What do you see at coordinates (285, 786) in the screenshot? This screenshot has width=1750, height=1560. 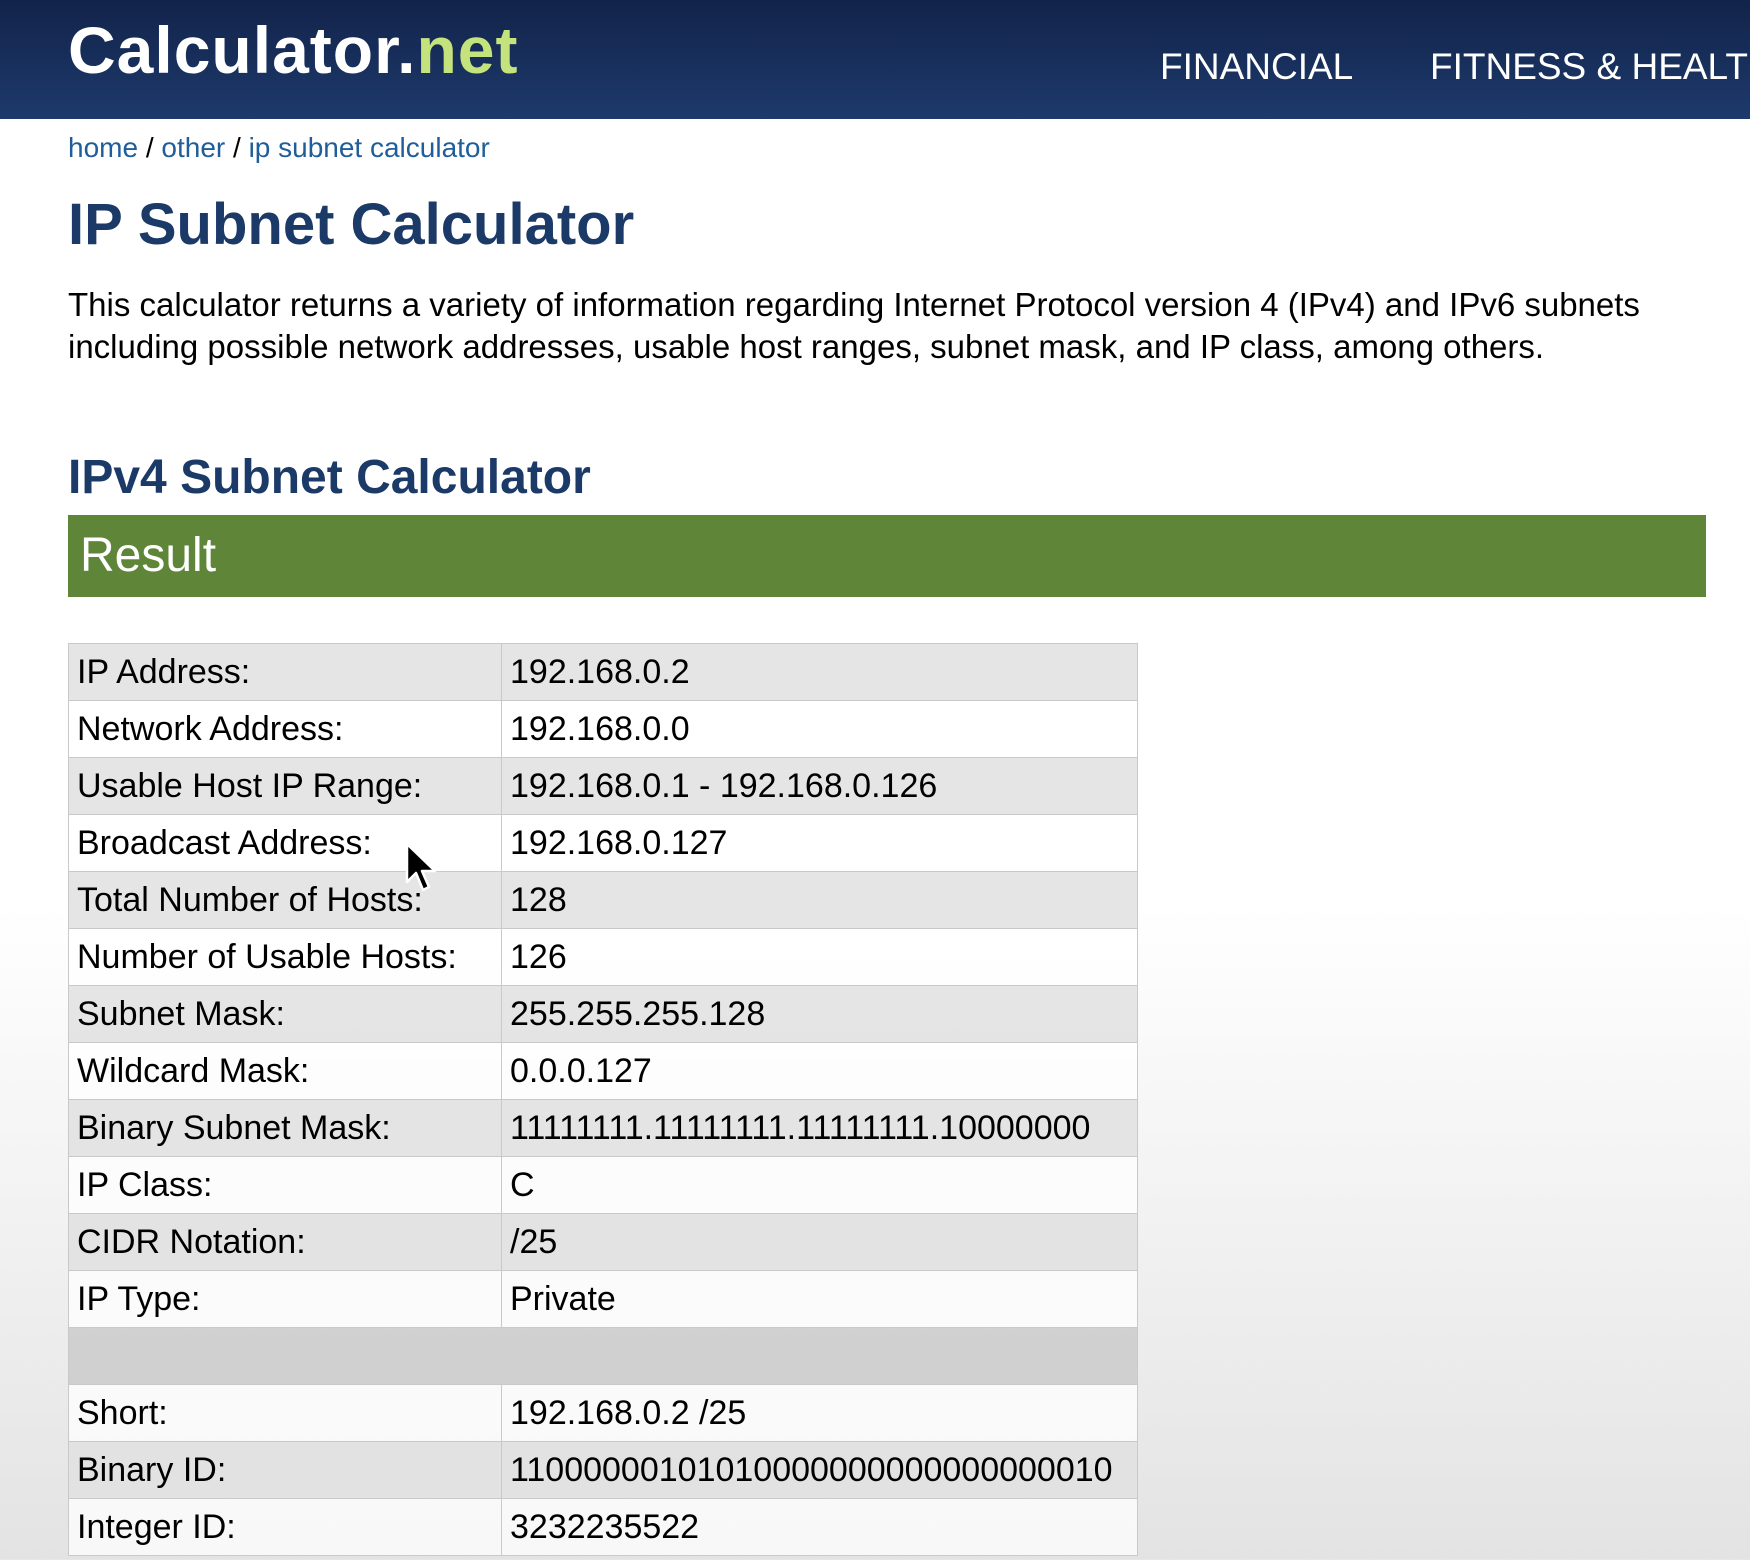 I see `result-label: Usable Host IP Range:` at bounding box center [285, 786].